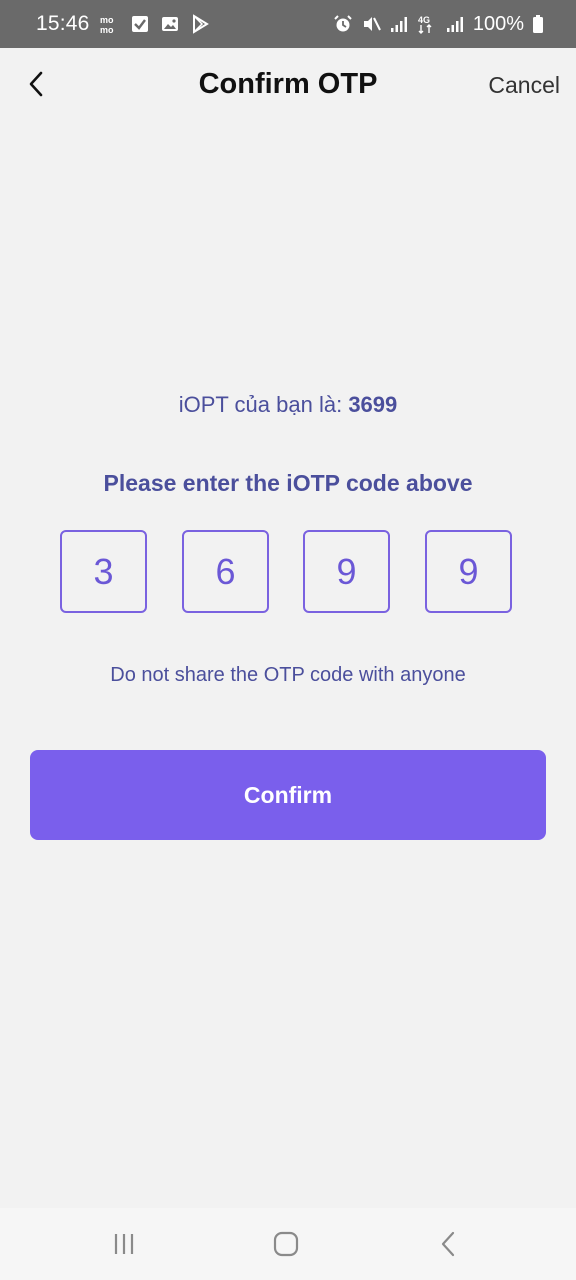  What do you see at coordinates (438, 24) in the screenshot?
I see `status-right: 4G 100%` at bounding box center [438, 24].